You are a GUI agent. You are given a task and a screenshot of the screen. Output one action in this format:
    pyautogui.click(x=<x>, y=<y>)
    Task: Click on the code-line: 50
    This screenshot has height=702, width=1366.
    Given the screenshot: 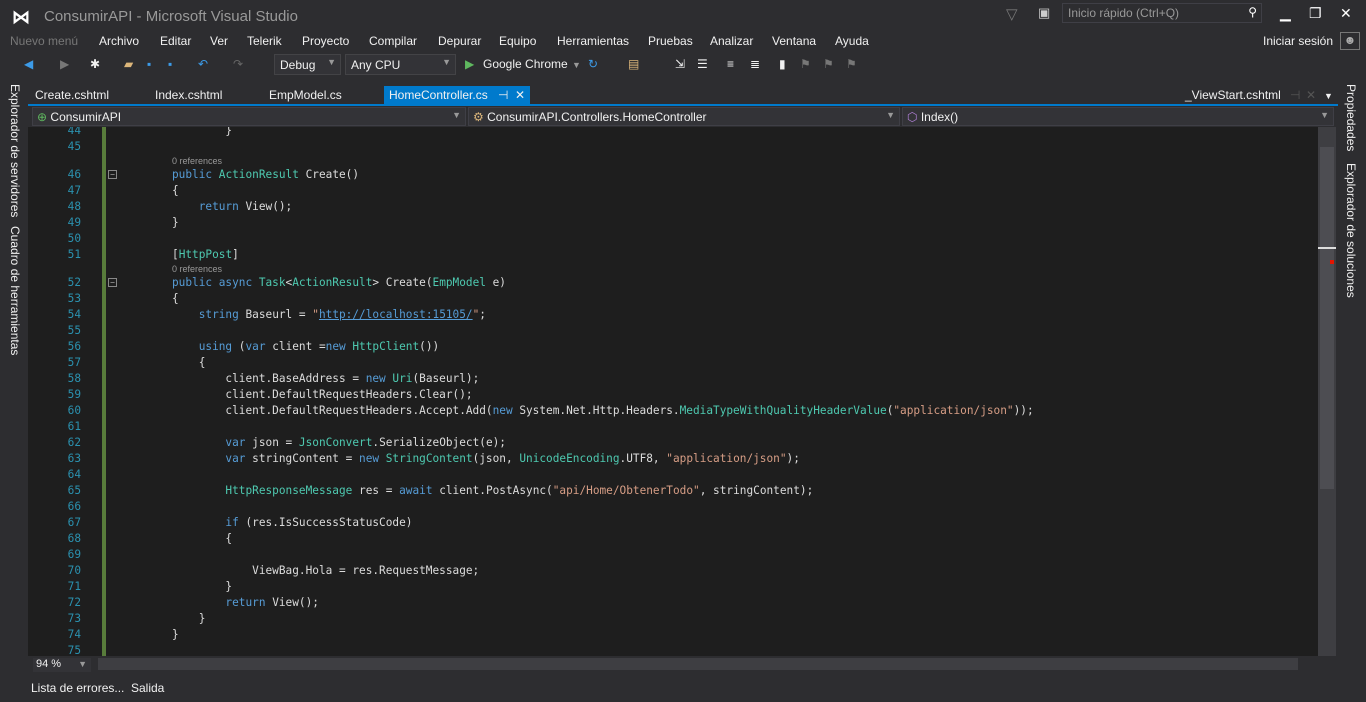 What is the action you would take?
    pyautogui.click(x=673, y=239)
    